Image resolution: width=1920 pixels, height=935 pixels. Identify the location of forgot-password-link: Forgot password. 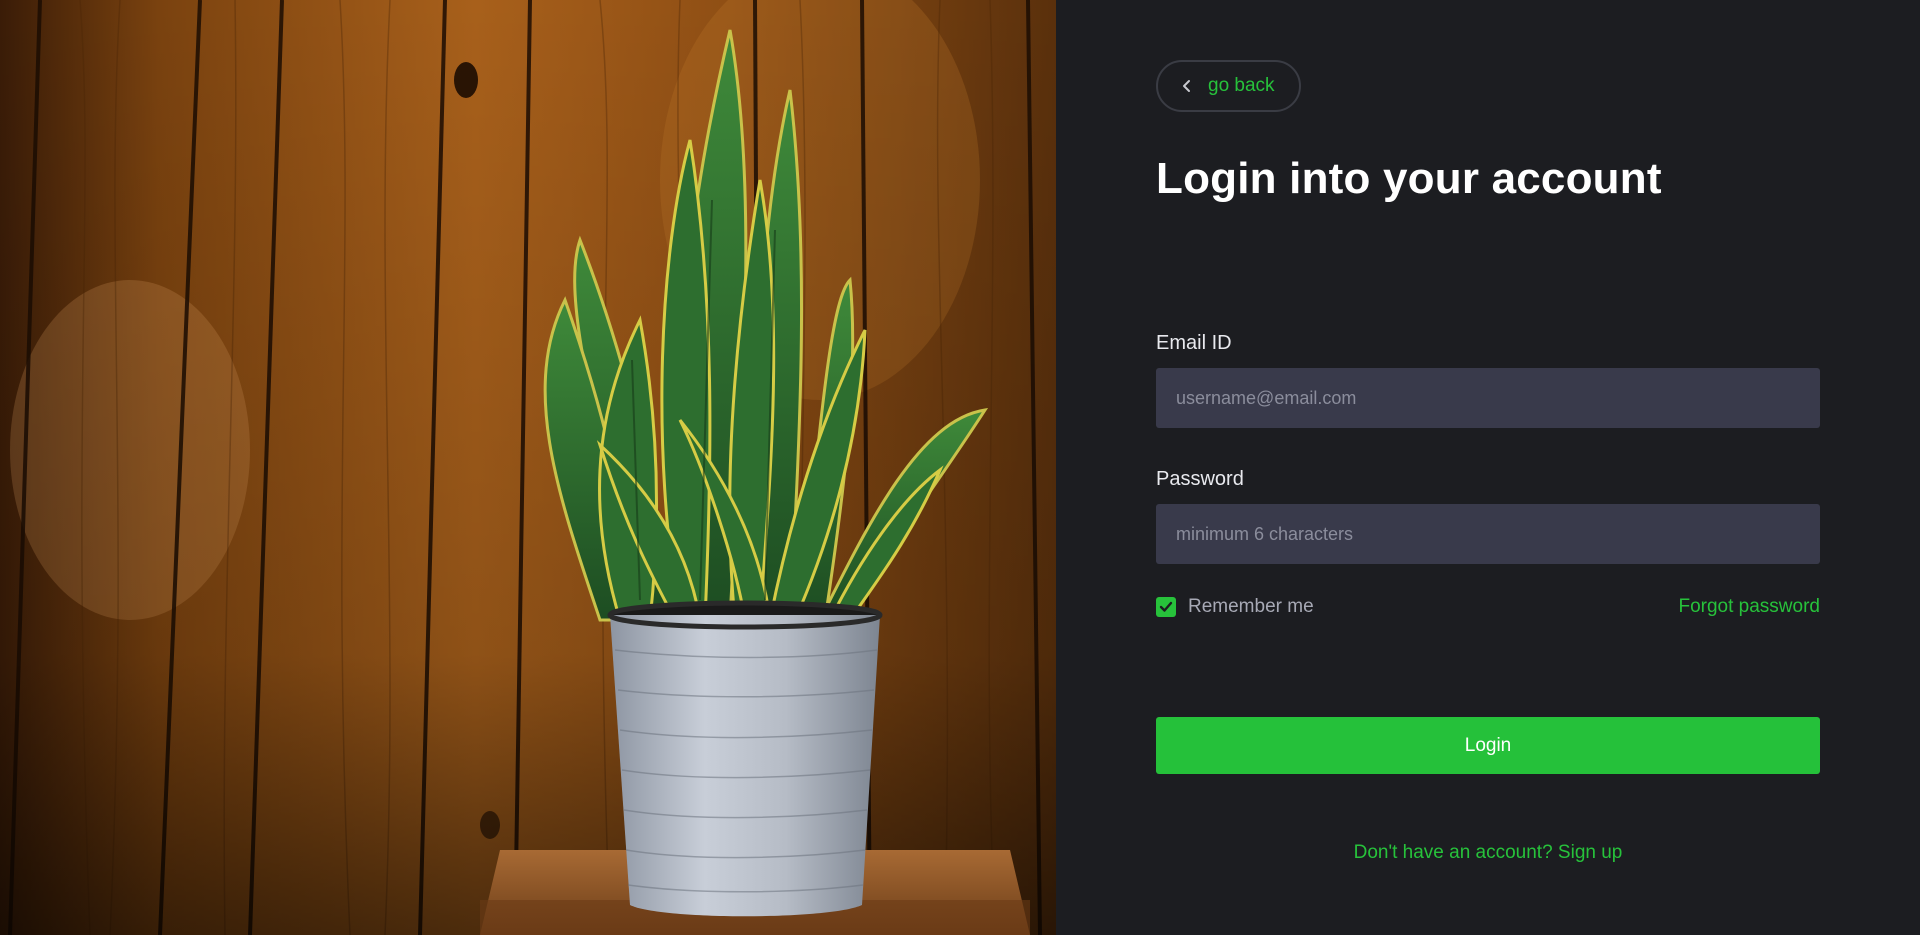
(1749, 607).